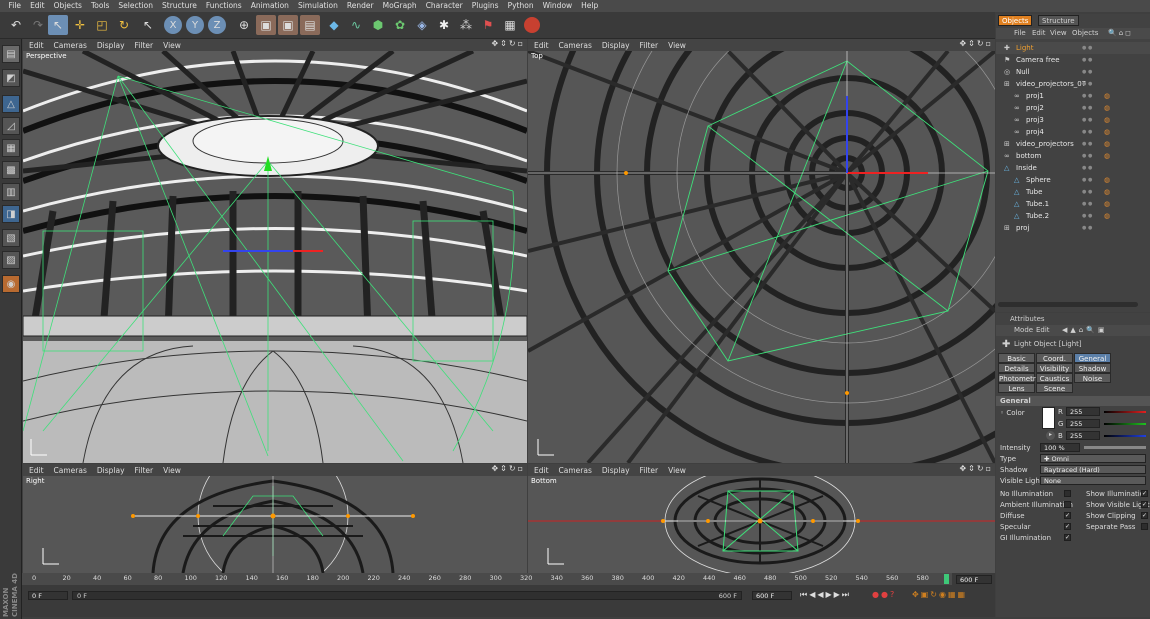 This screenshot has height=619, width=1150. What do you see at coordinates (1093, 480) in the screenshot?
I see `visible-light-dropdown: None` at bounding box center [1093, 480].